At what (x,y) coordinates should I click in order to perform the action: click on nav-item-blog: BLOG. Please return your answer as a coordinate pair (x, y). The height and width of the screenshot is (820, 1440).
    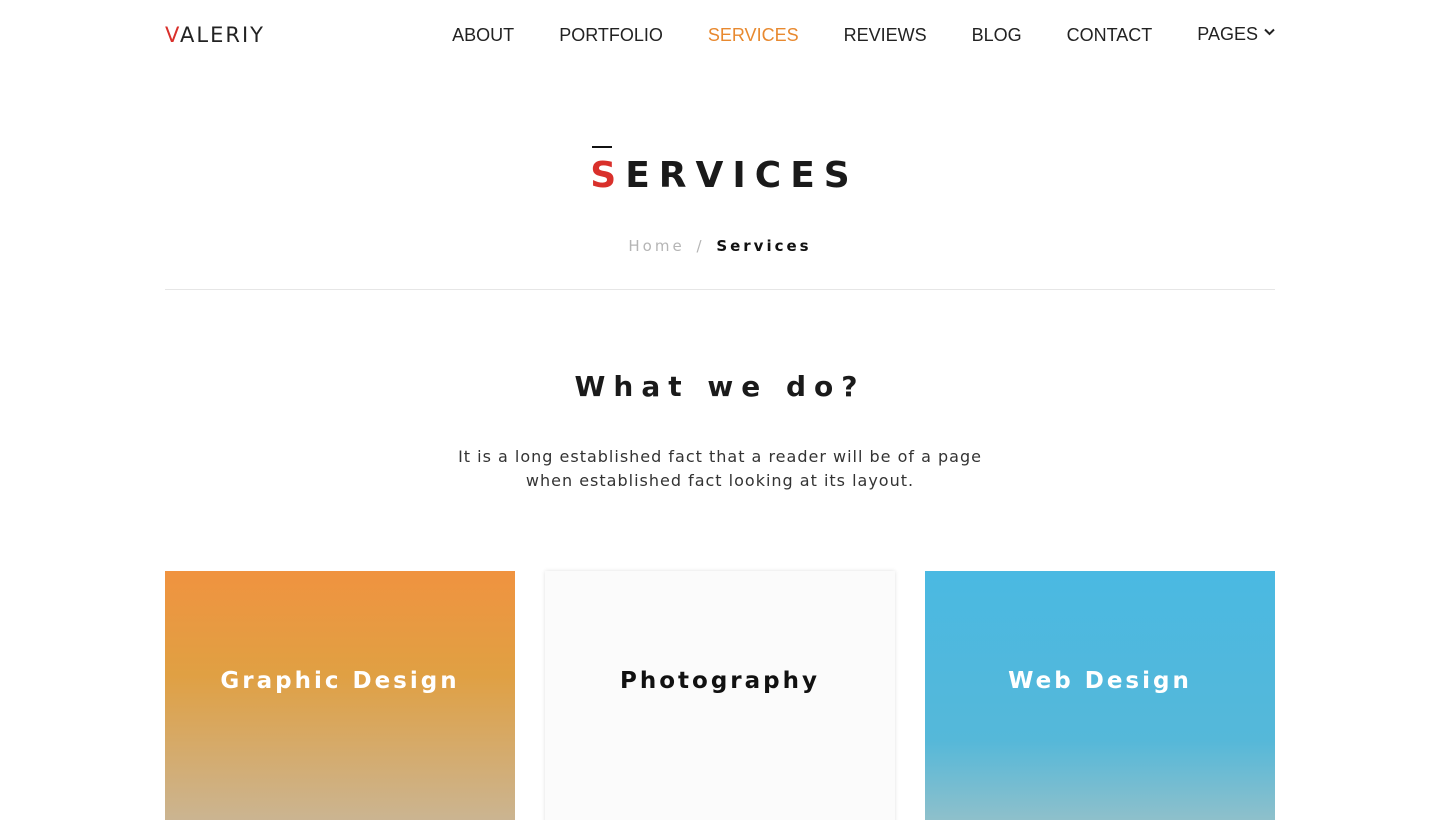
    Looking at the image, I should click on (997, 35).